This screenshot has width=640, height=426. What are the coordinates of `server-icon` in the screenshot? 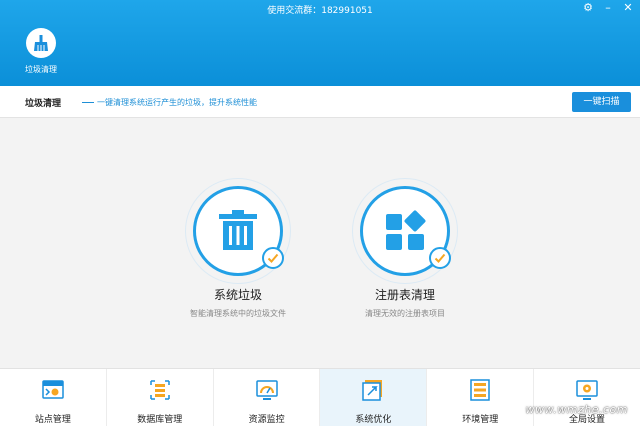 It's located at (480, 390).